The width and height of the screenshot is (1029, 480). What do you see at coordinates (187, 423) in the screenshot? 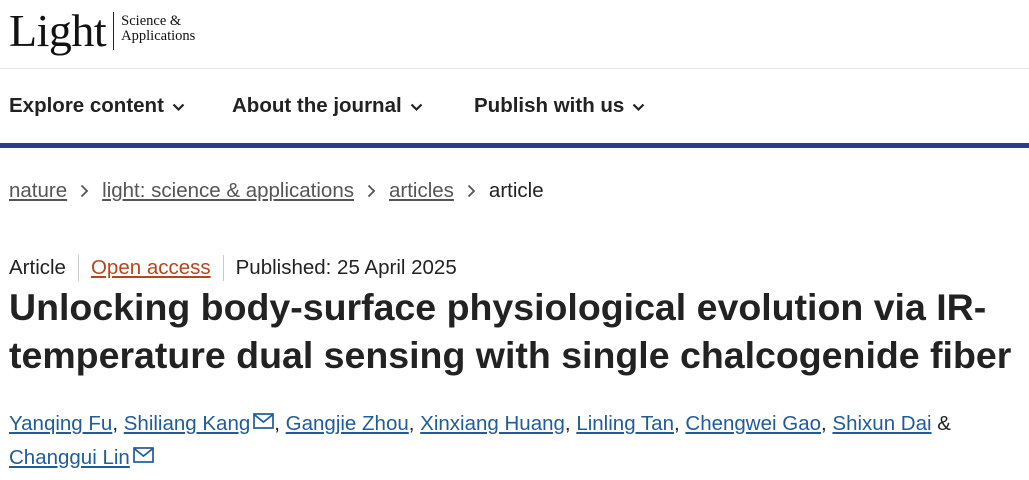
I see `author-link: Shiliang Kang` at bounding box center [187, 423].